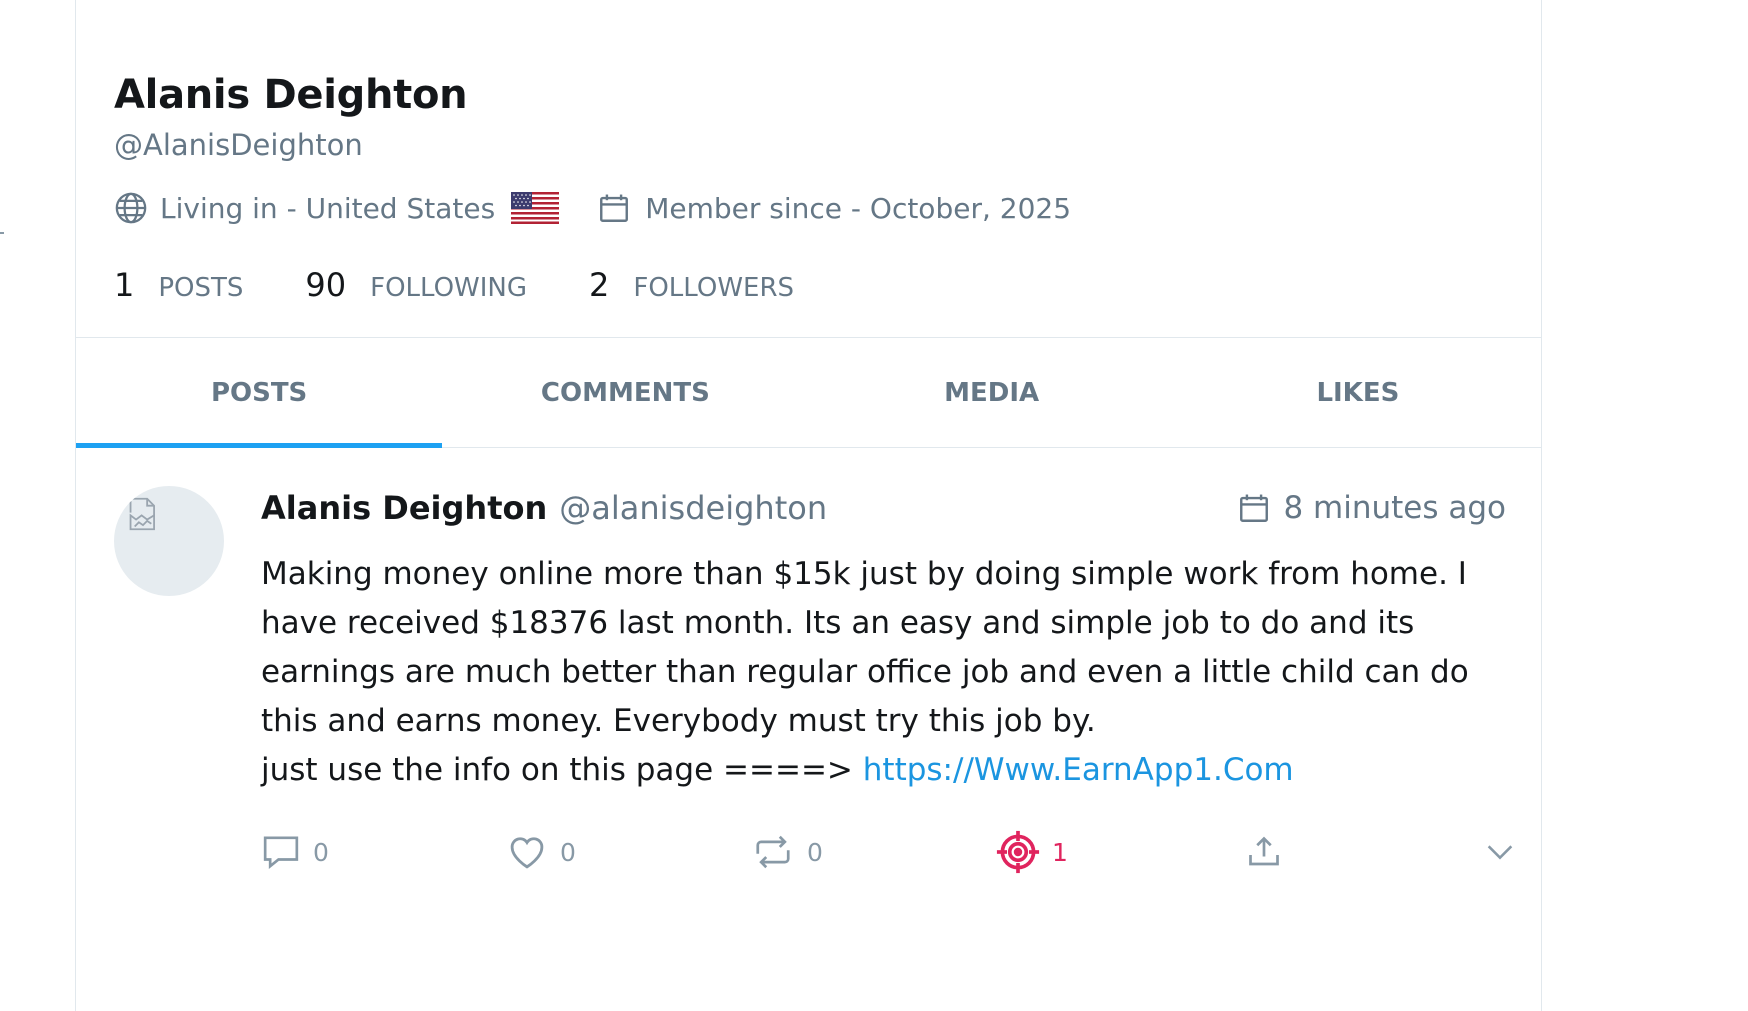  Describe the element at coordinates (404, 508) in the screenshot. I see `post-author: Alanis Deighton` at that location.